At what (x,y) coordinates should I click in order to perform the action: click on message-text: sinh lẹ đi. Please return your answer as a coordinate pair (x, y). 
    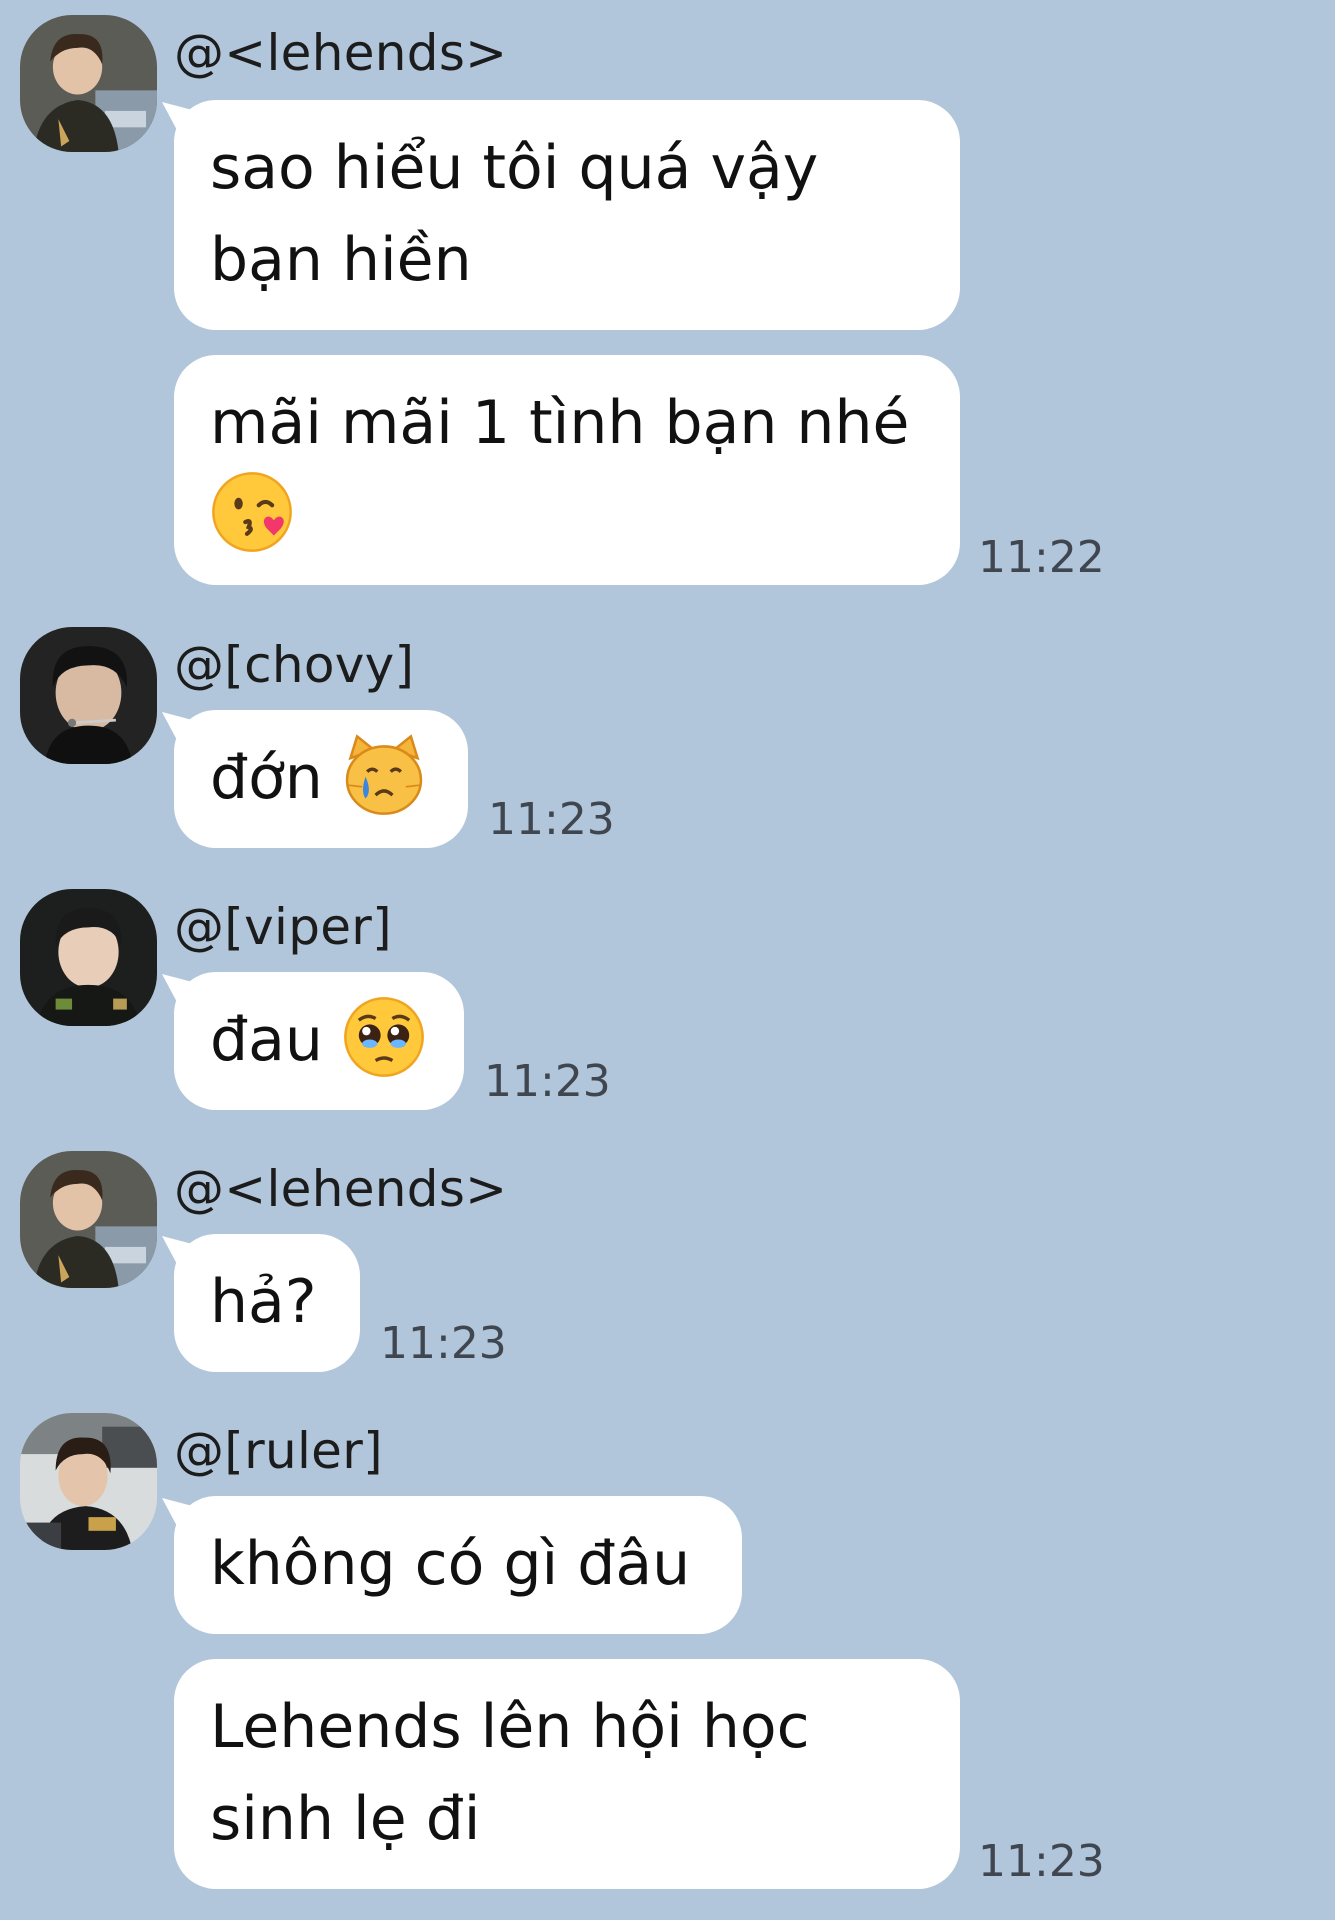
    Looking at the image, I should click on (345, 1819).